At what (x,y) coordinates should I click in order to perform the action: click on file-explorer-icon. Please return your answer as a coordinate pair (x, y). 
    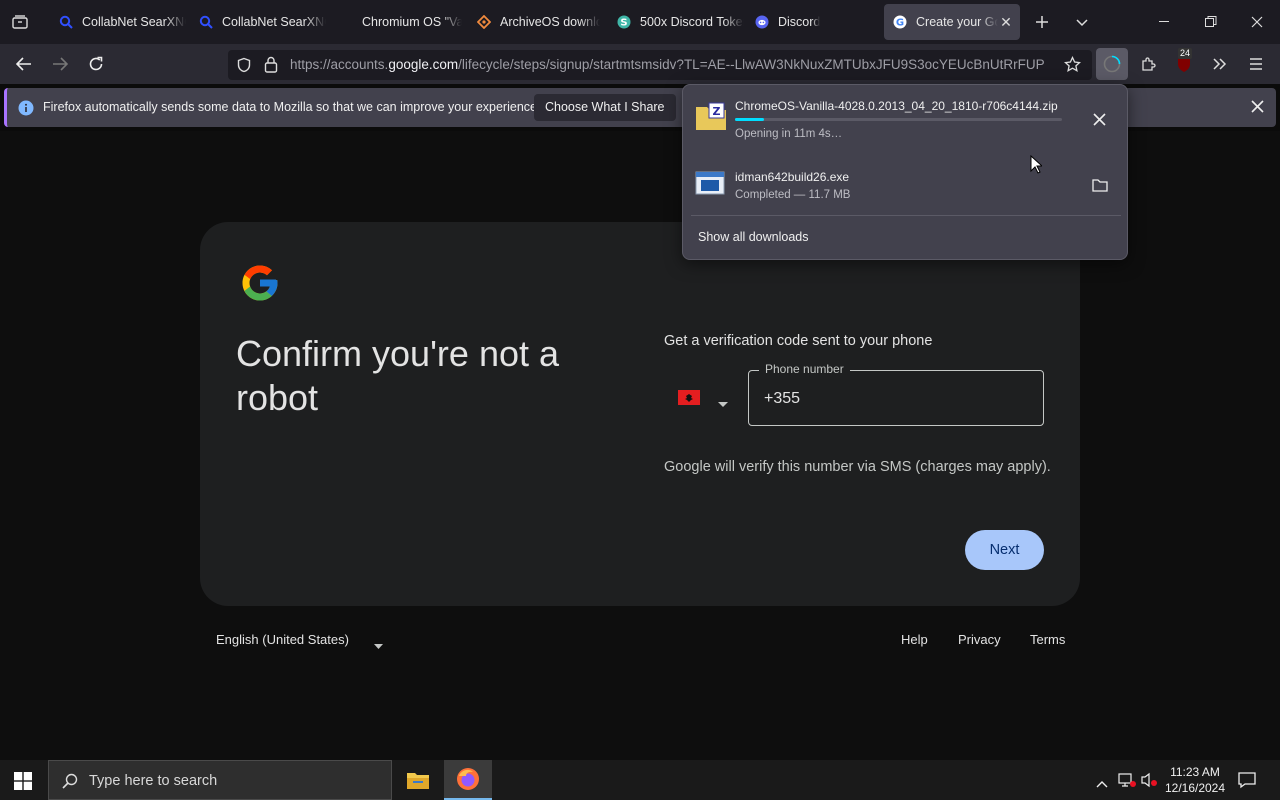
    Looking at the image, I should click on (418, 780).